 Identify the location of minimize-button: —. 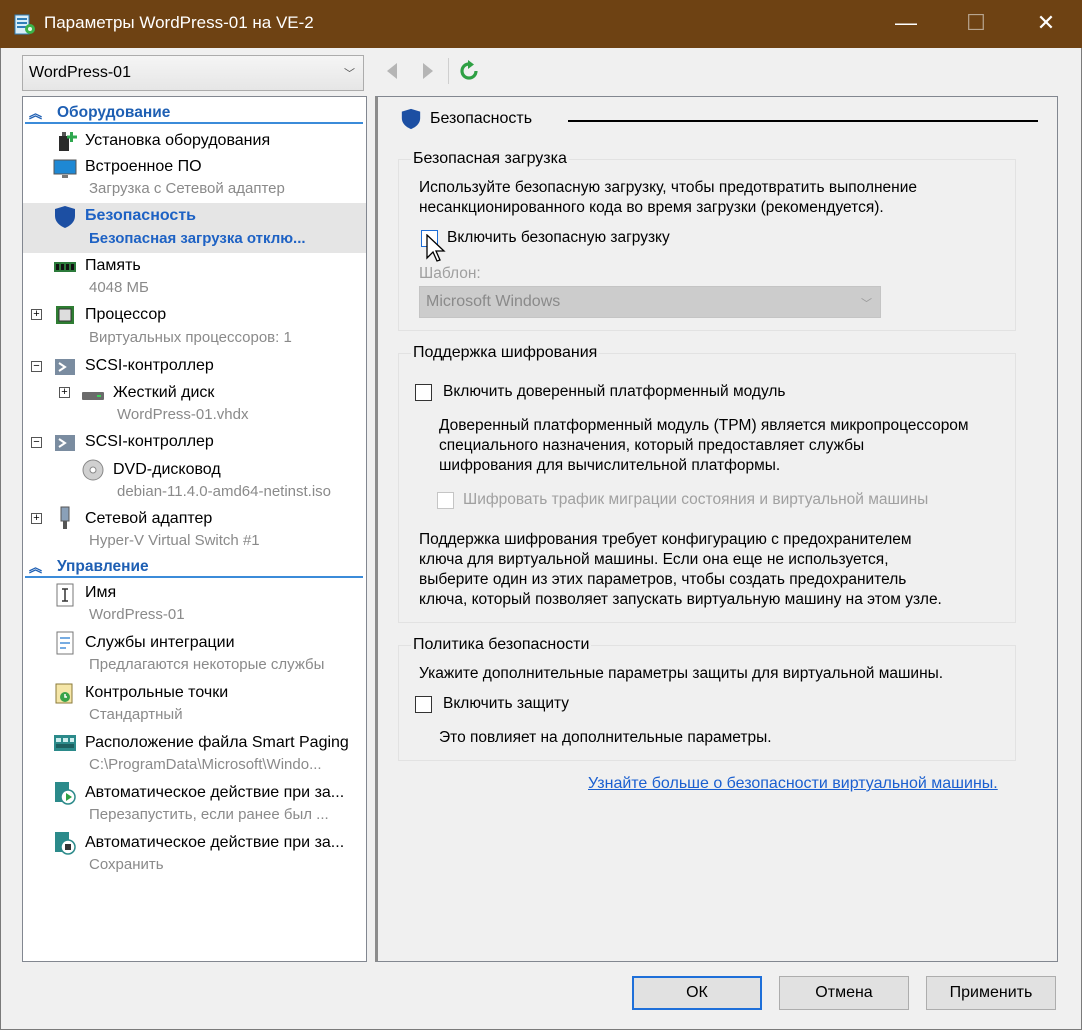
(906, 24).